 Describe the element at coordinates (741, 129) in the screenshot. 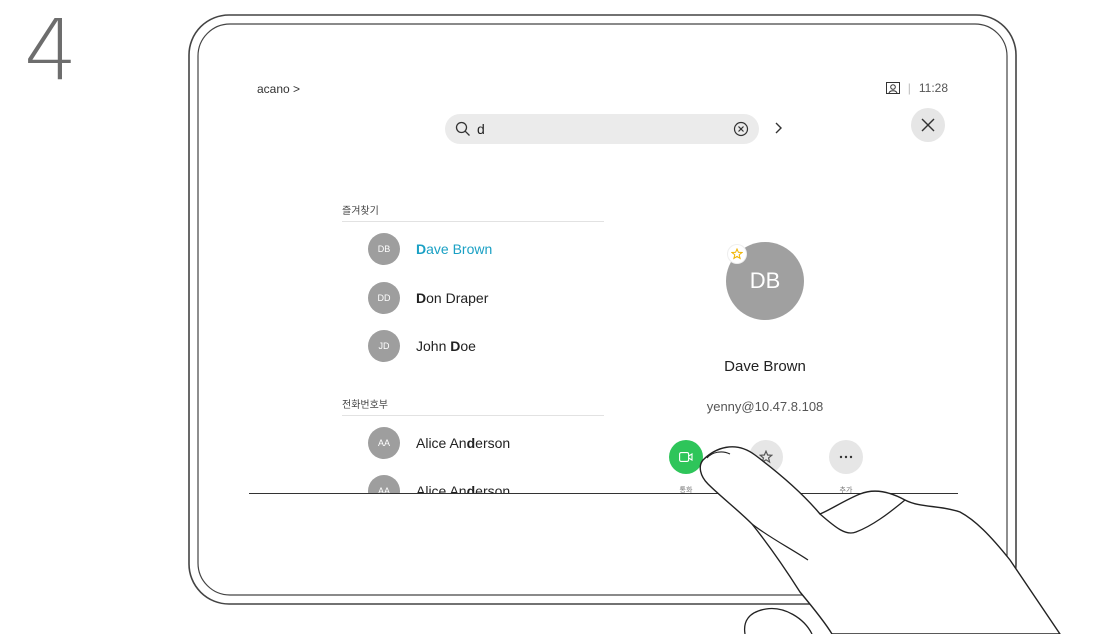

I see `clear-search-icon` at that location.